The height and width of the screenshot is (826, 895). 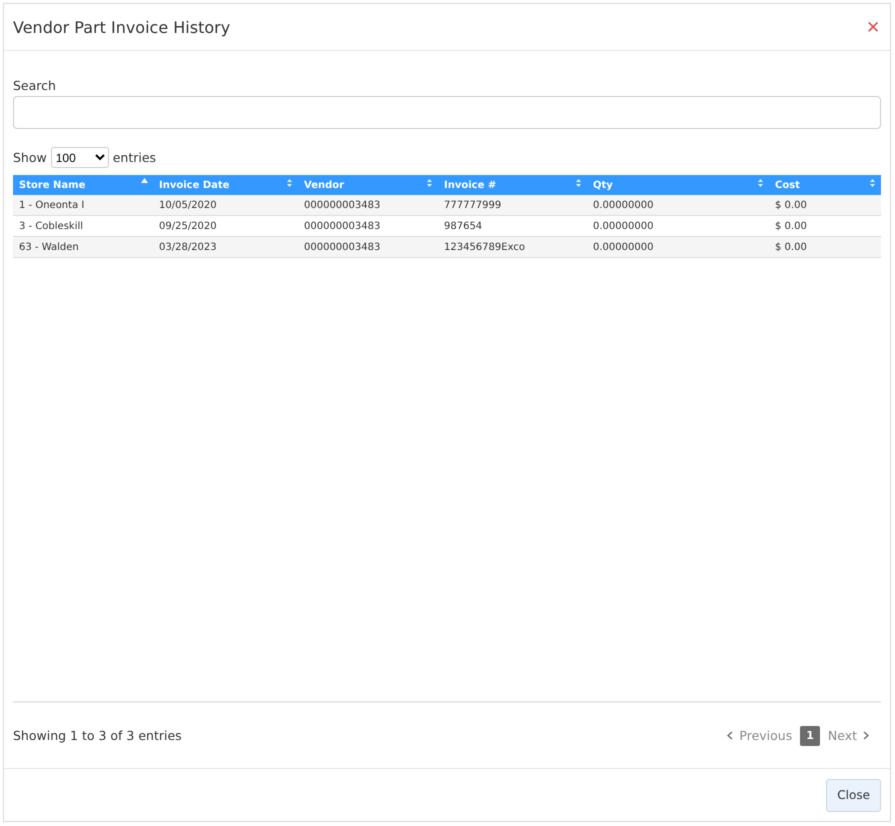 I want to click on close-button: Close, so click(x=853, y=795).